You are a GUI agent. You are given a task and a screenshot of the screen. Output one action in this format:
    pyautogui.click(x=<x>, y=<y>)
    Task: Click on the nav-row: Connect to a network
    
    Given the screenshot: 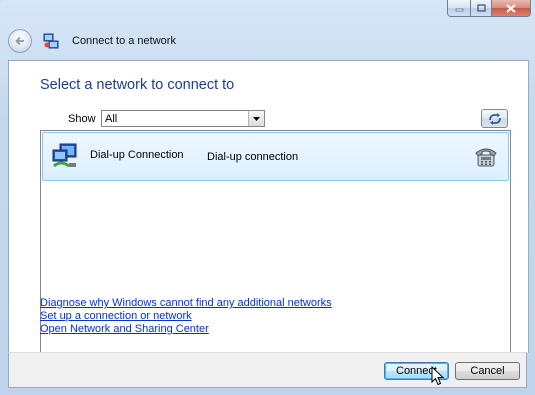 What is the action you would take?
    pyautogui.click(x=92, y=41)
    